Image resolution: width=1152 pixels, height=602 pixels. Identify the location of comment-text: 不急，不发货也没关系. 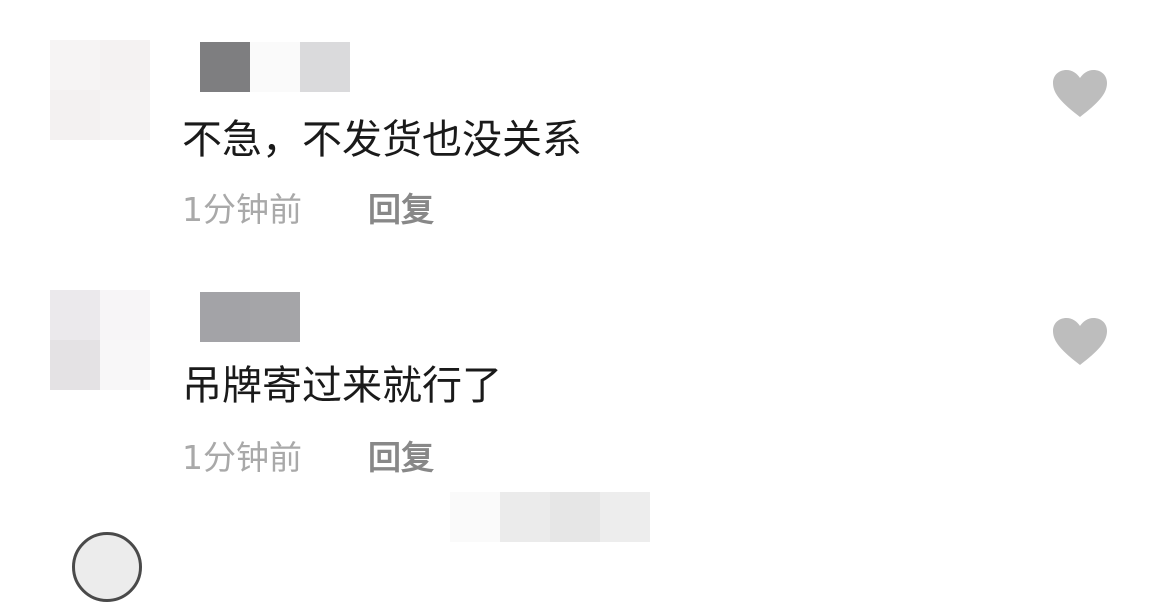
(382, 140).